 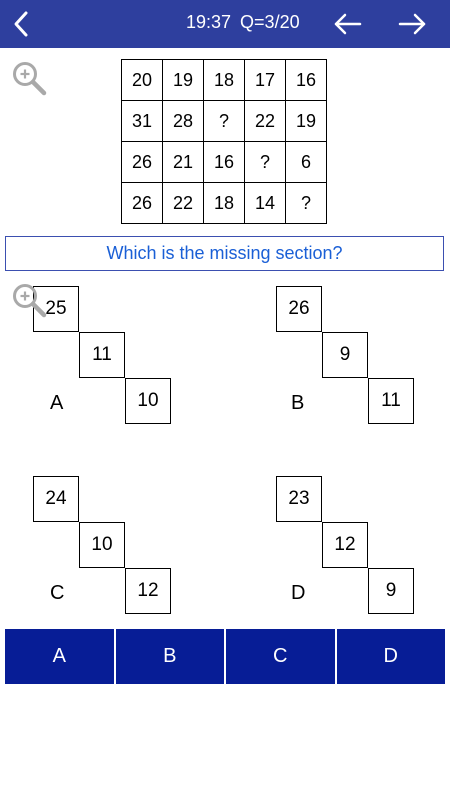 I want to click on answer-bar: A B C D, so click(x=225, y=656).